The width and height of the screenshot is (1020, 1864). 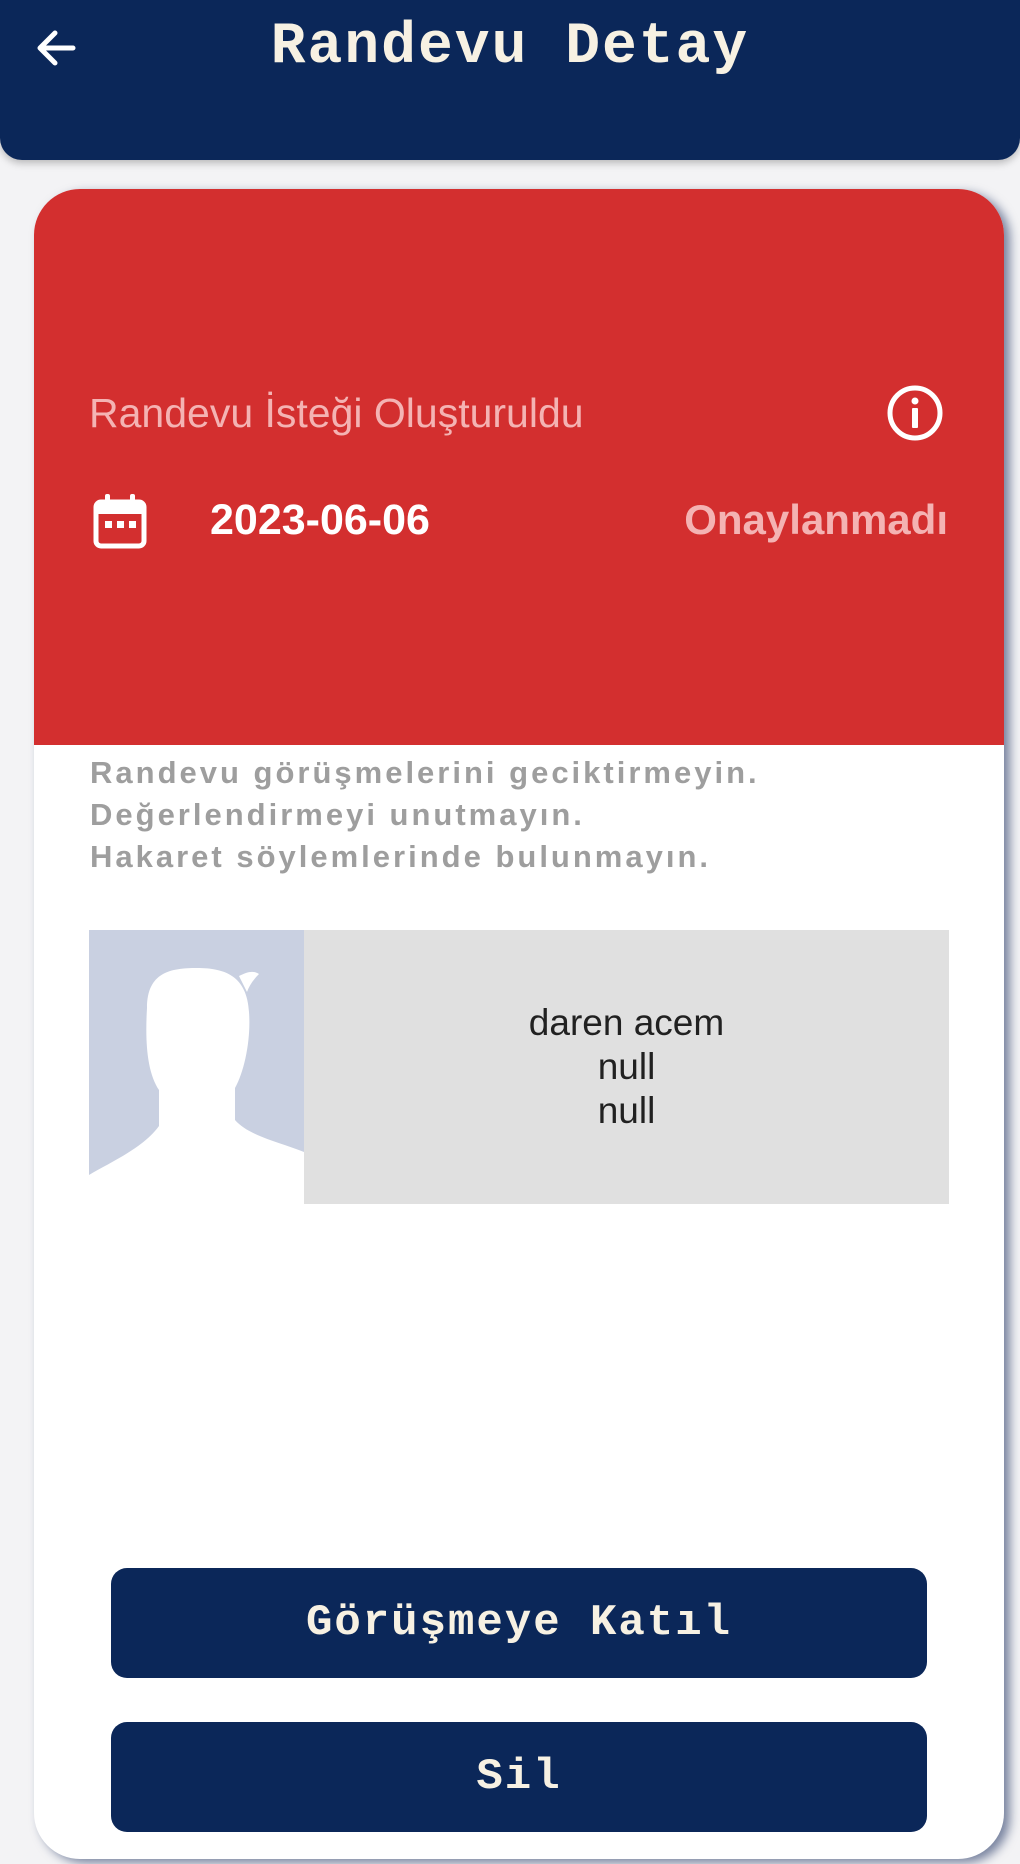 I want to click on profile-name: daren acem, so click(x=626, y=1022).